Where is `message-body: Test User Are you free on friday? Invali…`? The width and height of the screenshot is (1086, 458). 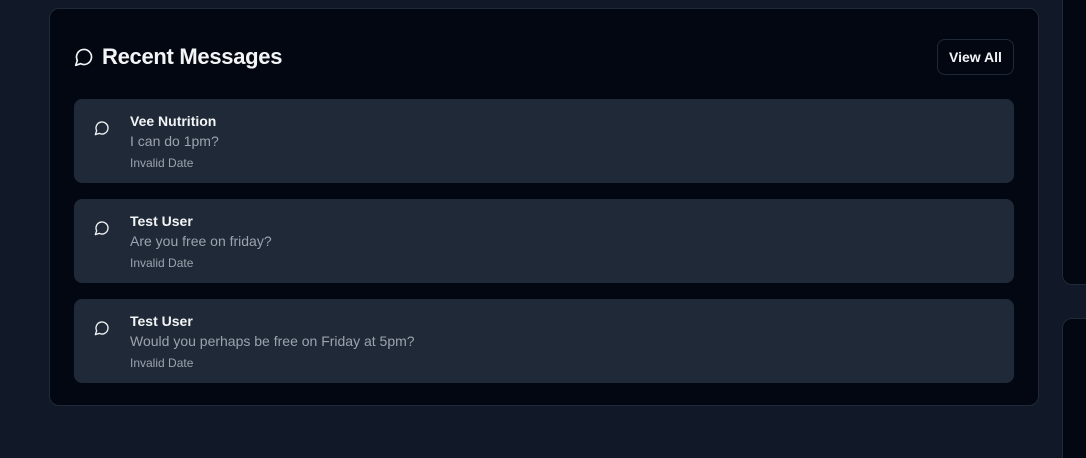
message-body: Test User Are you free on friday? Invali… is located at coordinates (564, 242).